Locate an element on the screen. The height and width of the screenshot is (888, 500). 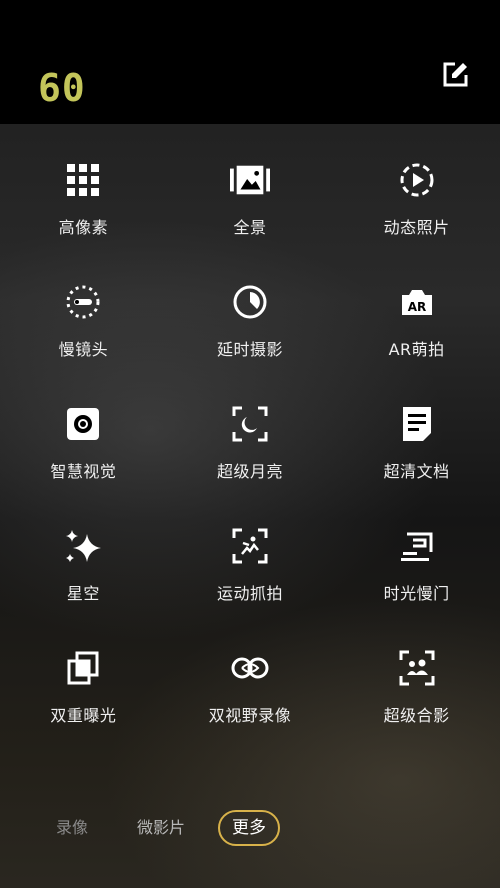
mode-label: 智慧视觉 is located at coordinates (83, 471).